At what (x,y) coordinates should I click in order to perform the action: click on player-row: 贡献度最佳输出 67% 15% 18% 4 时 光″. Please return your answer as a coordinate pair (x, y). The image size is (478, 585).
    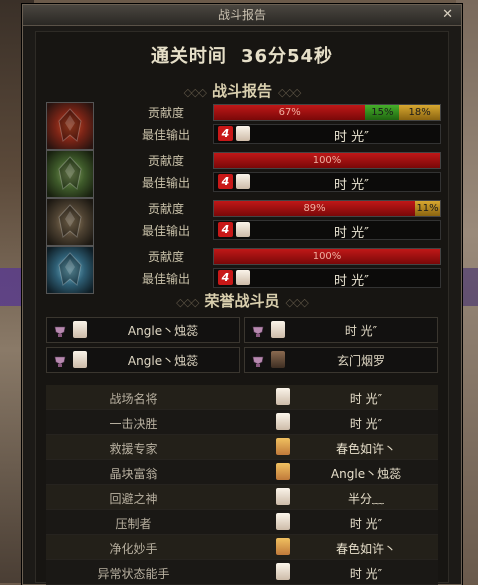
    Looking at the image, I should click on (243, 126).